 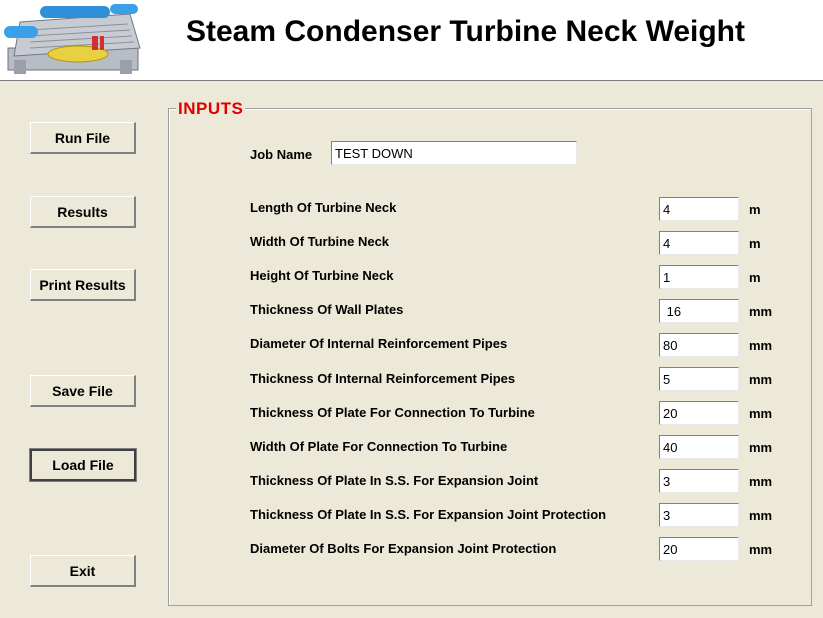 I want to click on height-of-turbine-neck-label: Height Of Turbine Neck, so click(x=322, y=275).